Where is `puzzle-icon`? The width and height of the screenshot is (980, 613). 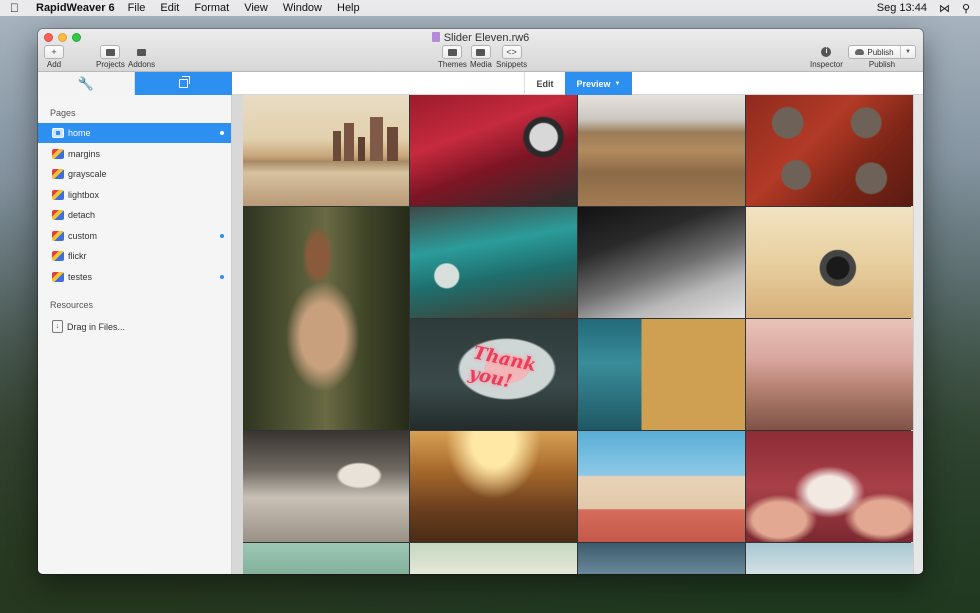 puzzle-icon is located at coordinates (142, 52).